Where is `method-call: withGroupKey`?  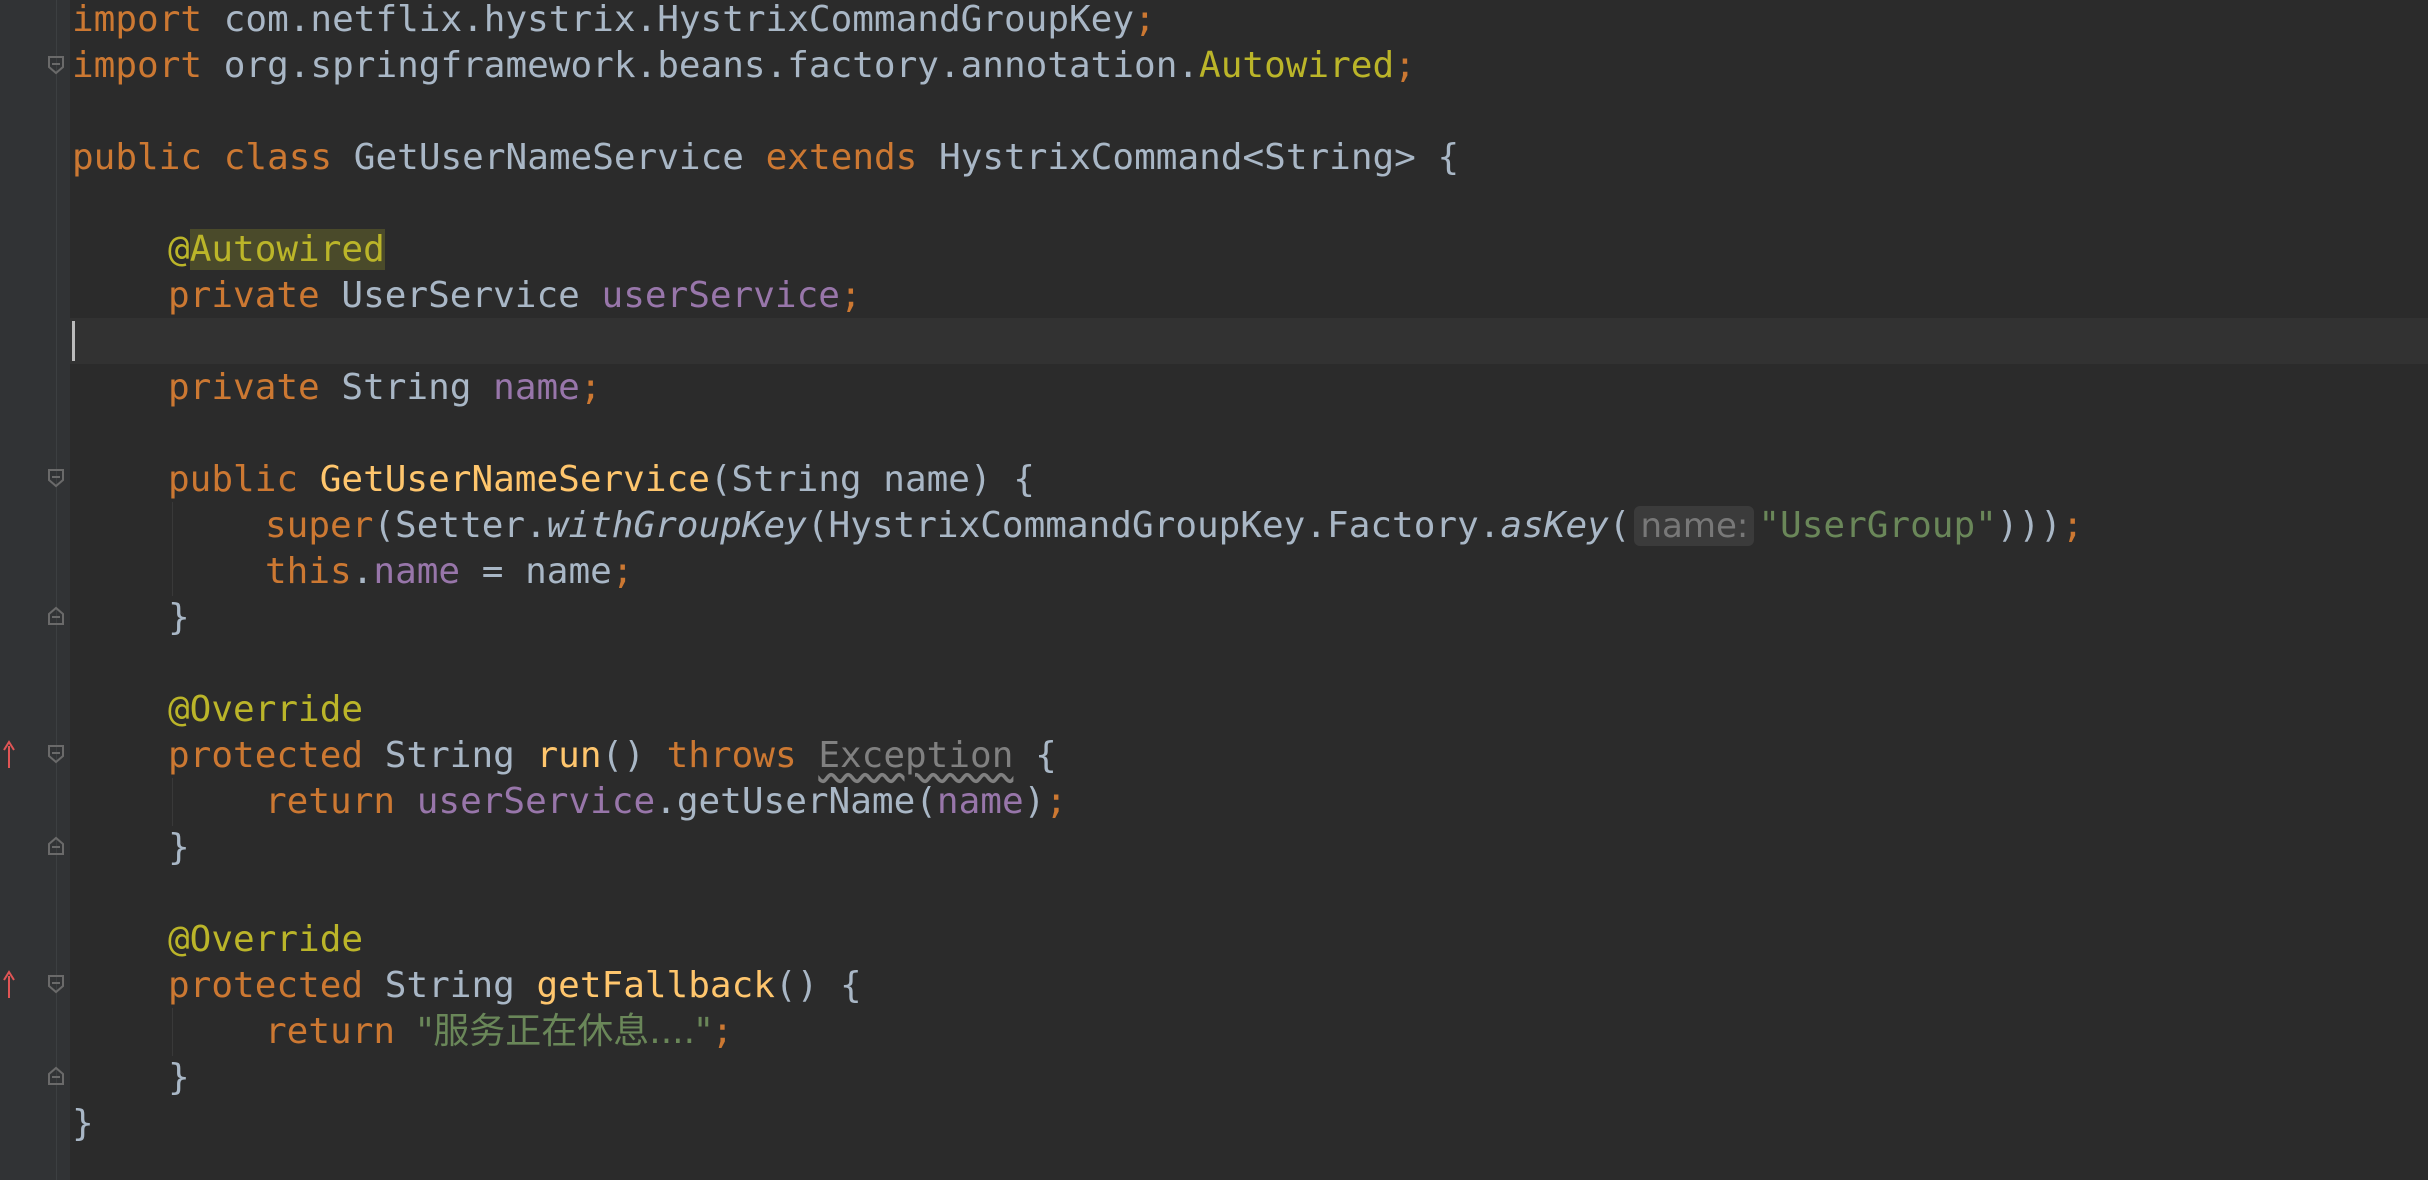
method-call: withGroupKey is located at coordinates (676, 525).